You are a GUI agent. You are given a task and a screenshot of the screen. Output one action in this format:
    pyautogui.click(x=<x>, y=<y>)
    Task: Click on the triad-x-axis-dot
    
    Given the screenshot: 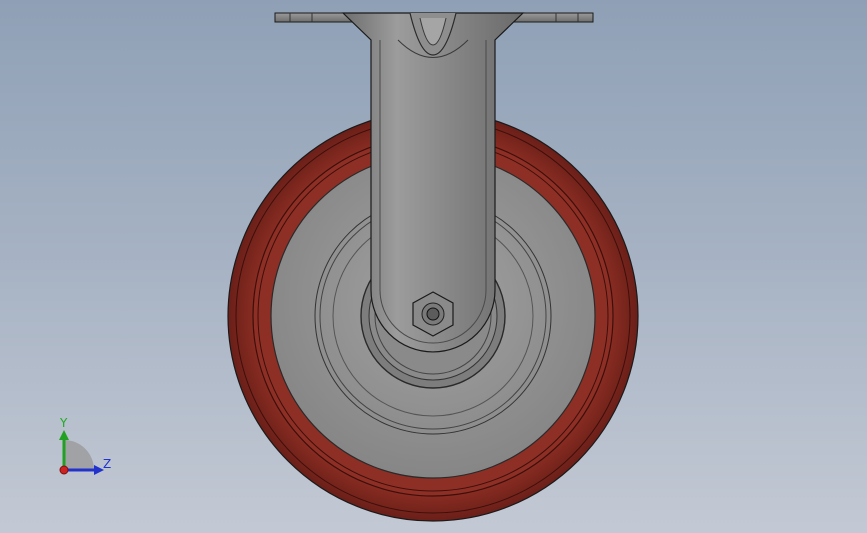 What is the action you would take?
    pyautogui.click(x=64, y=470)
    